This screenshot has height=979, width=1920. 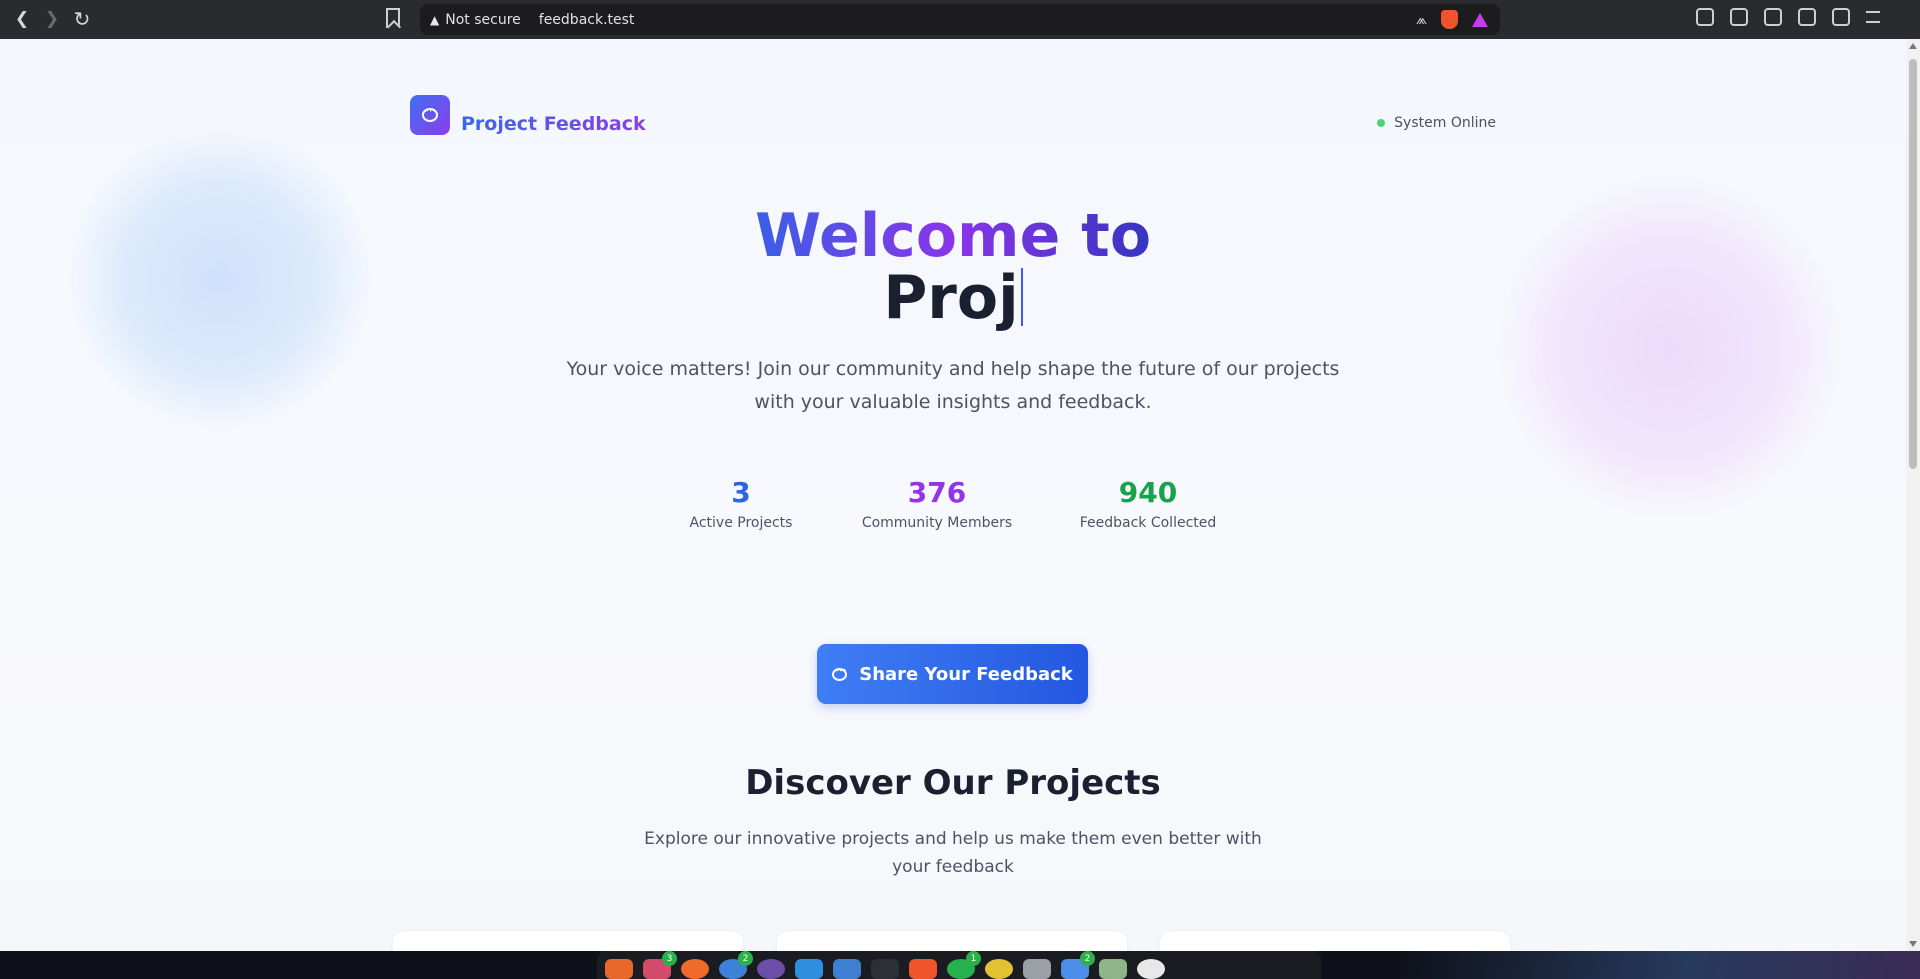 I want to click on security-label: Not secure, so click(x=483, y=20).